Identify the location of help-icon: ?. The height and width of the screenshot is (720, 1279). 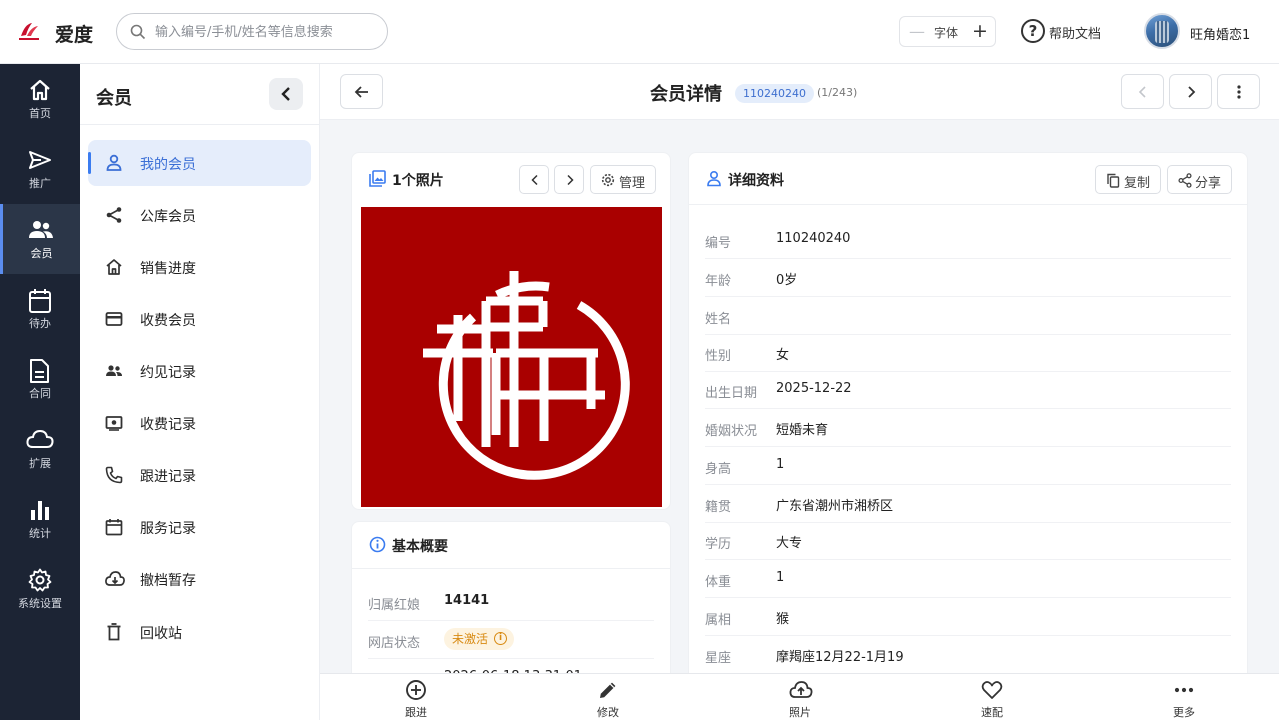
(1033, 31).